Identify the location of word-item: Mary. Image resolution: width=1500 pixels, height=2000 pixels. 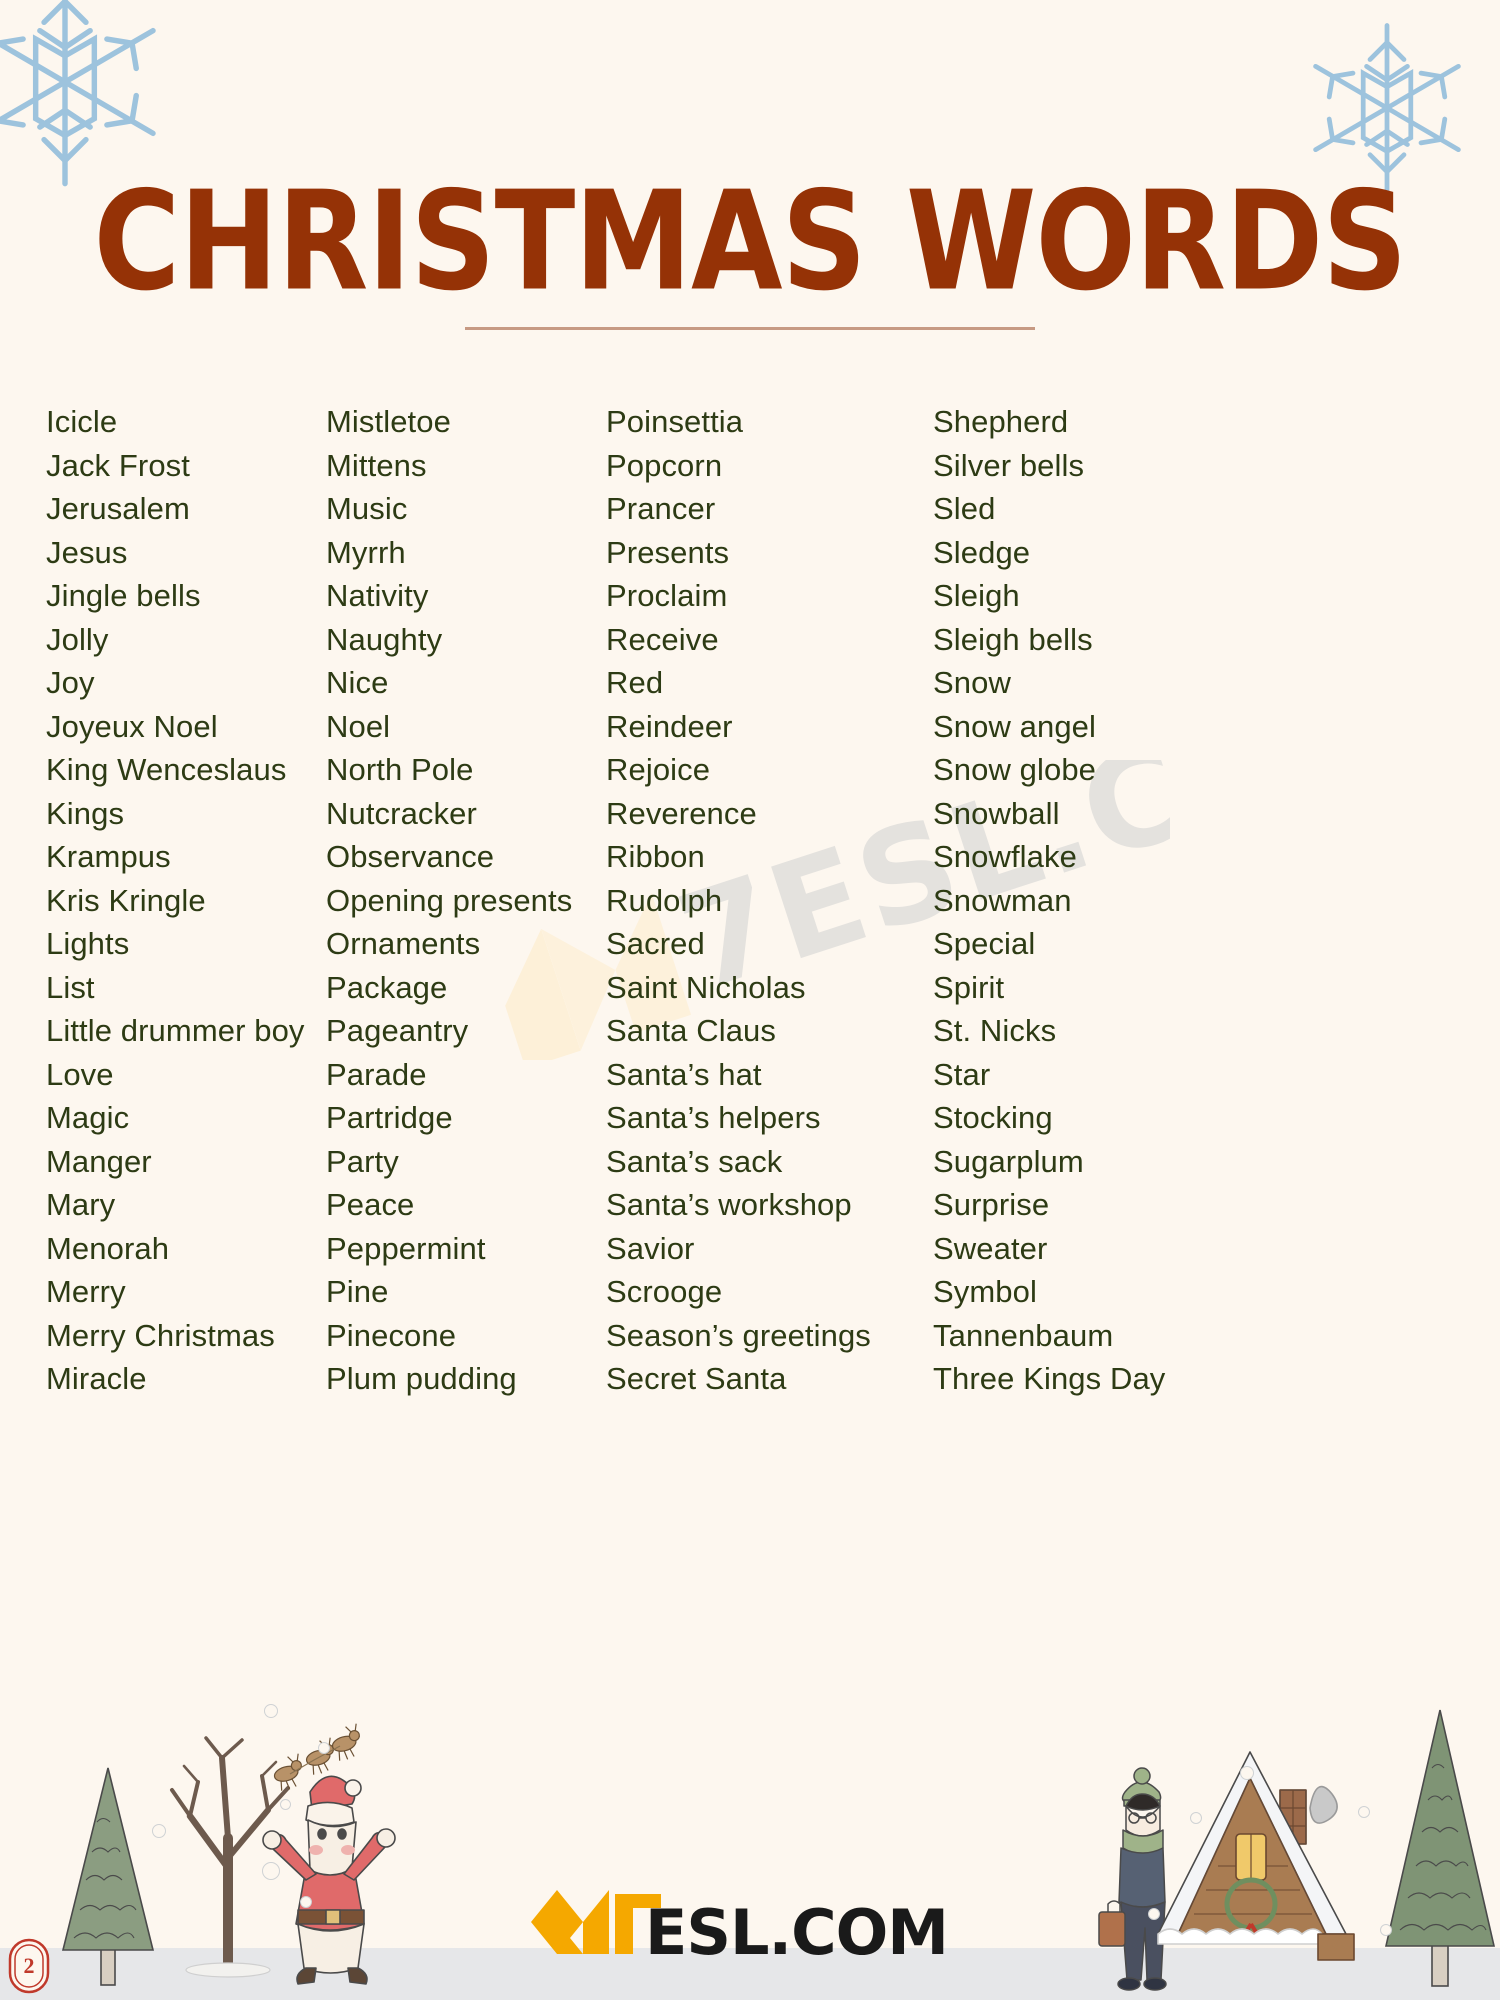
(81, 1204).